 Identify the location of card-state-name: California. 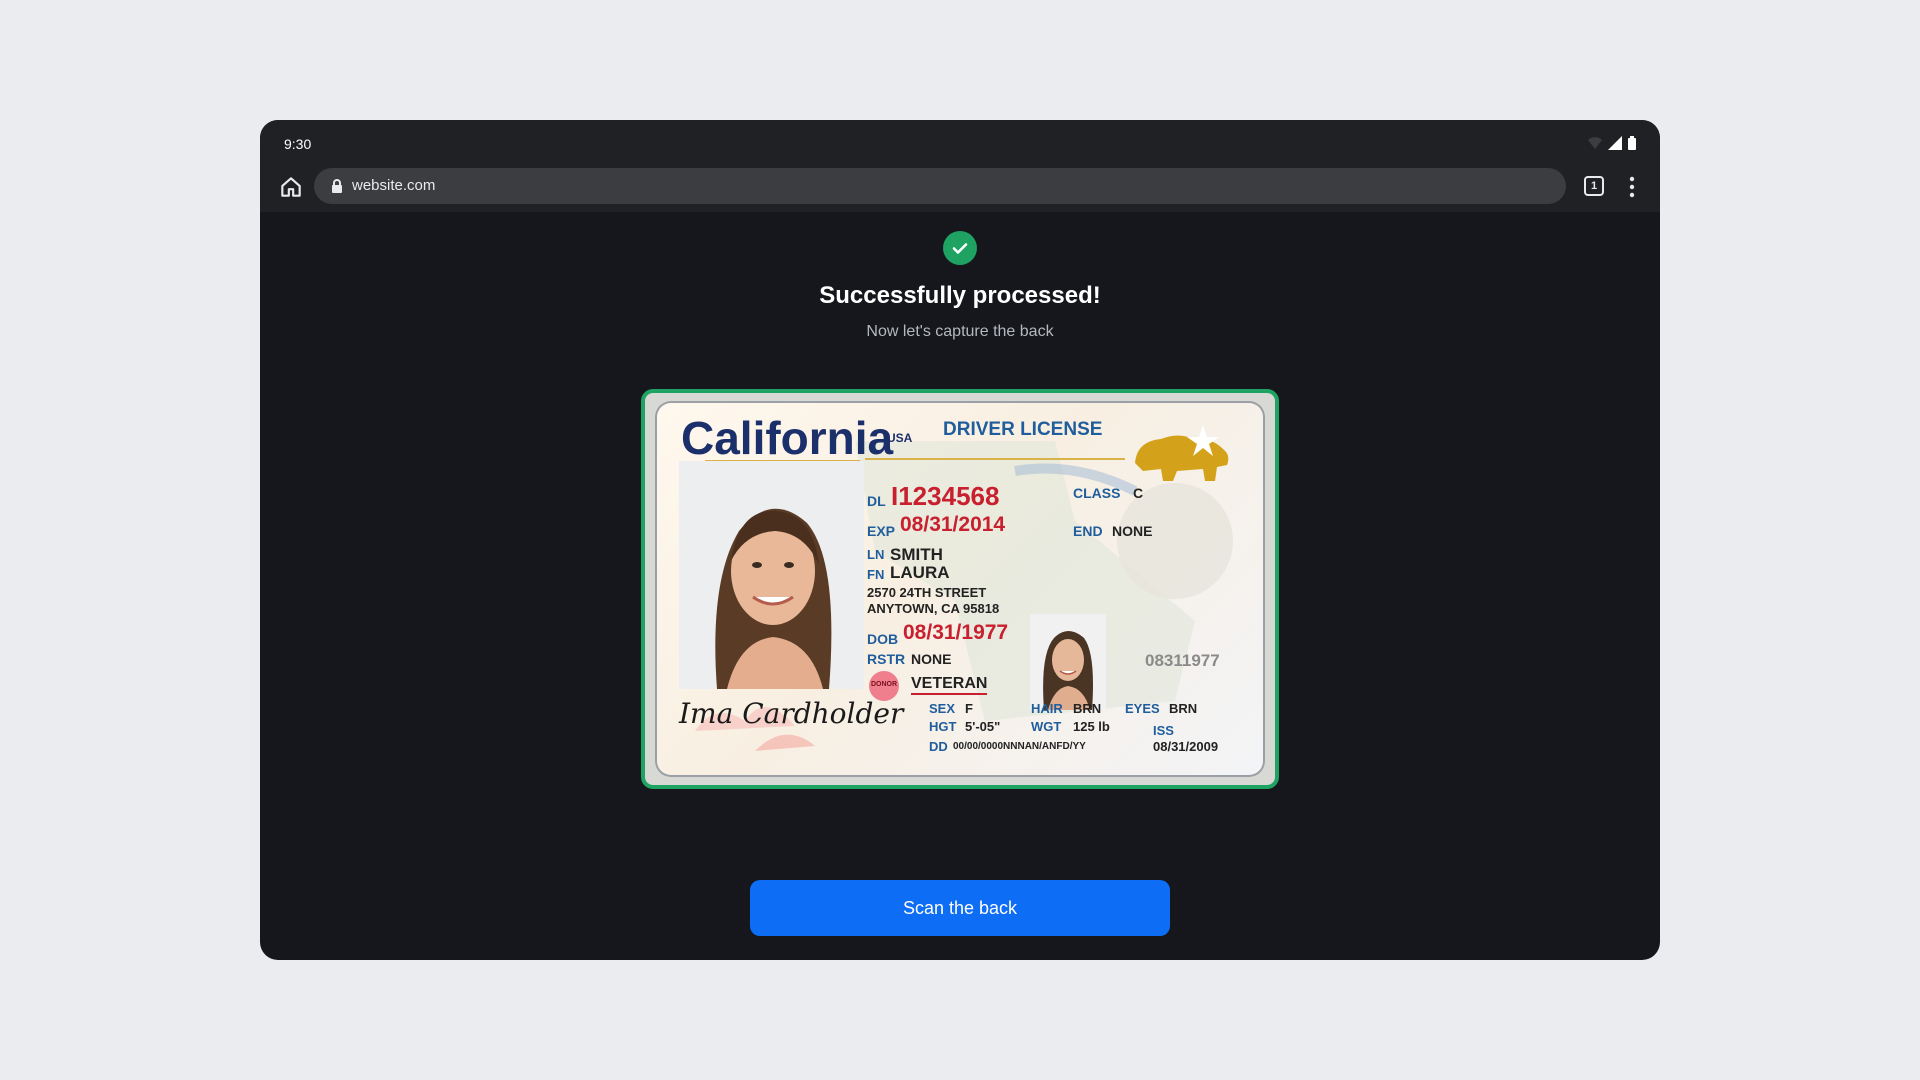
(787, 438).